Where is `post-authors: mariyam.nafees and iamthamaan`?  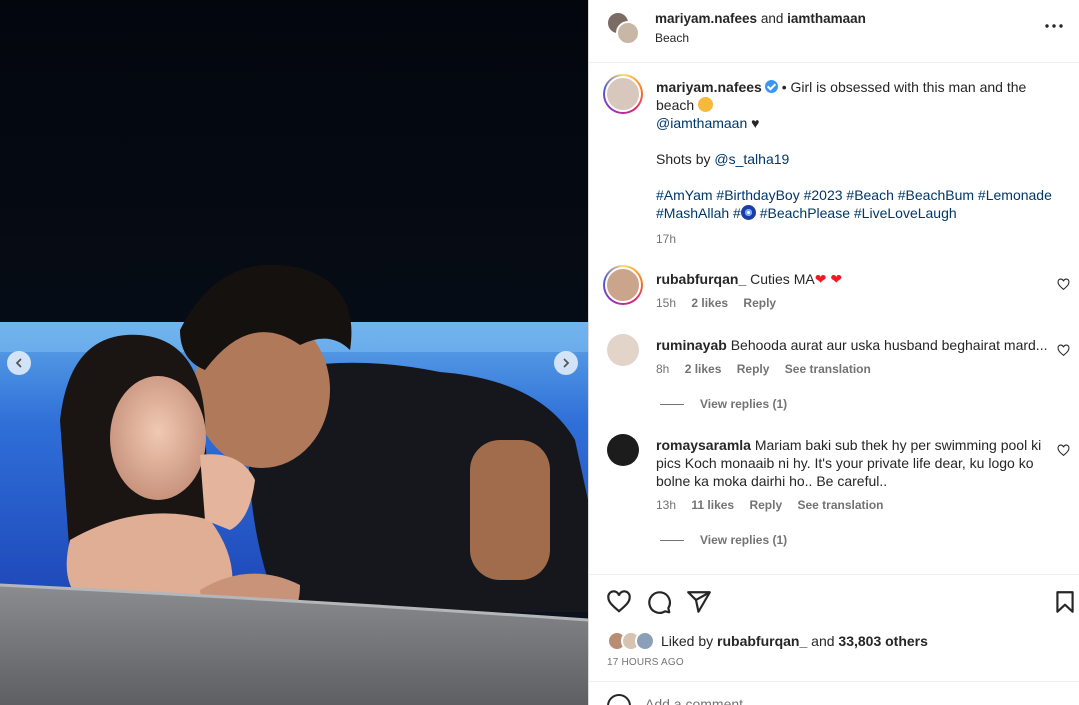
post-authors: mariyam.nafees and iamthamaan is located at coordinates (760, 18).